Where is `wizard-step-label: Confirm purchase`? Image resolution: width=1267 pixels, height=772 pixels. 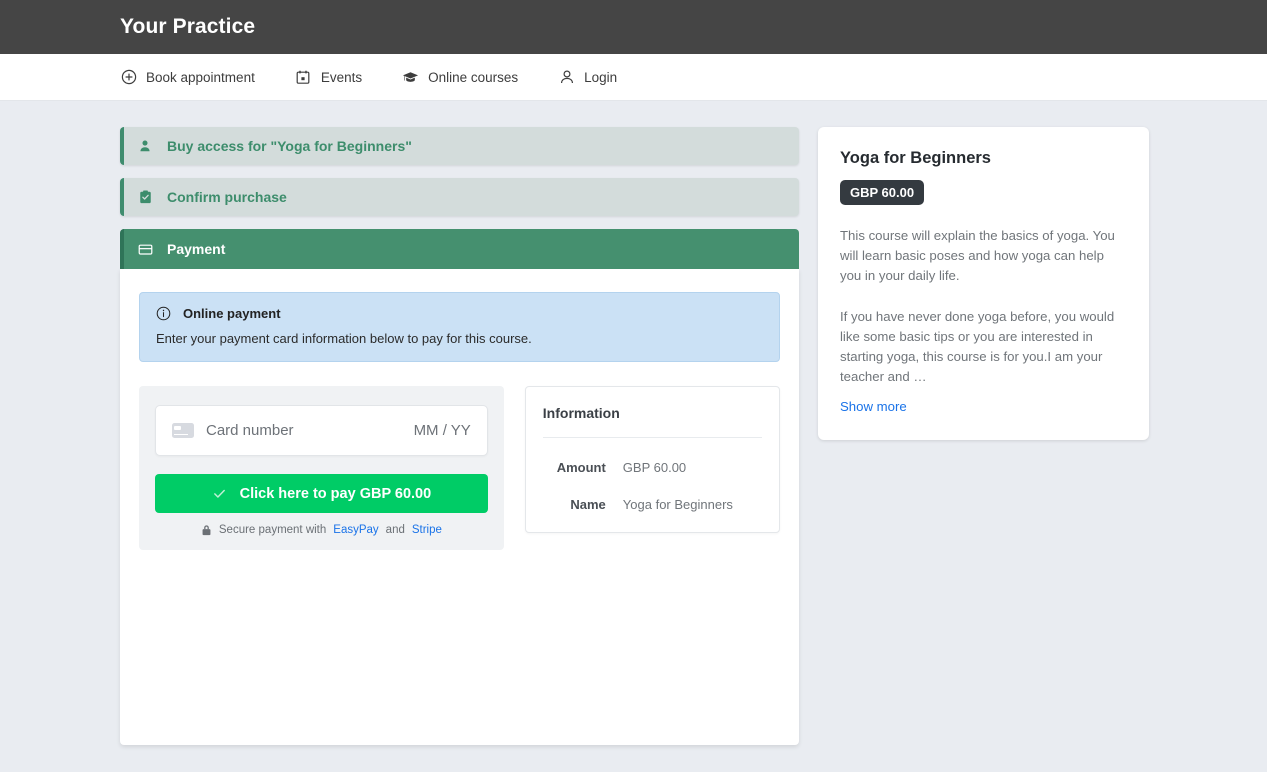 wizard-step-label: Confirm purchase is located at coordinates (227, 197).